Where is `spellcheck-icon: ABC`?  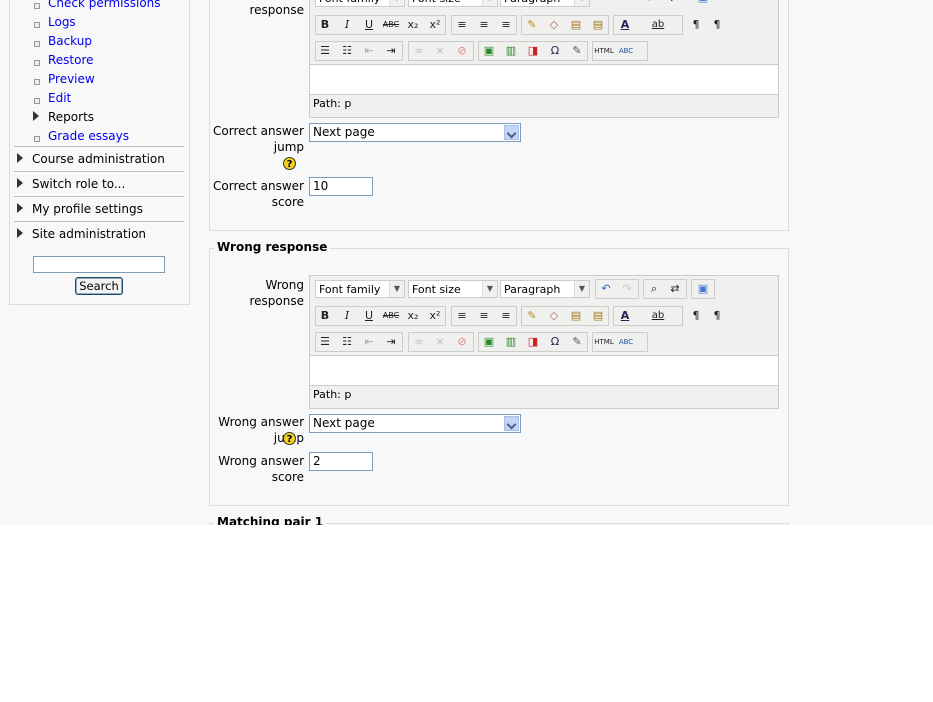
spellcheck-icon: ABC is located at coordinates (626, 51).